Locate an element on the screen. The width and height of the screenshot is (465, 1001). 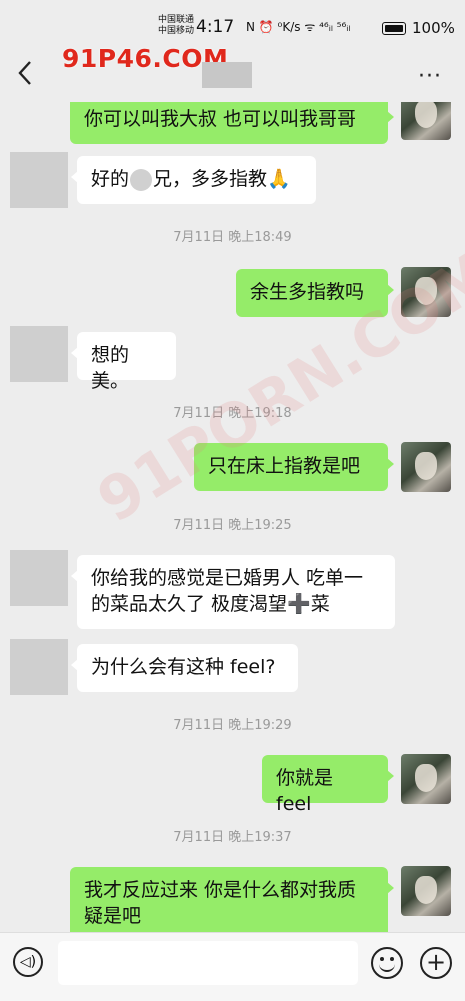
emoji-icon is located at coordinates (387, 963).